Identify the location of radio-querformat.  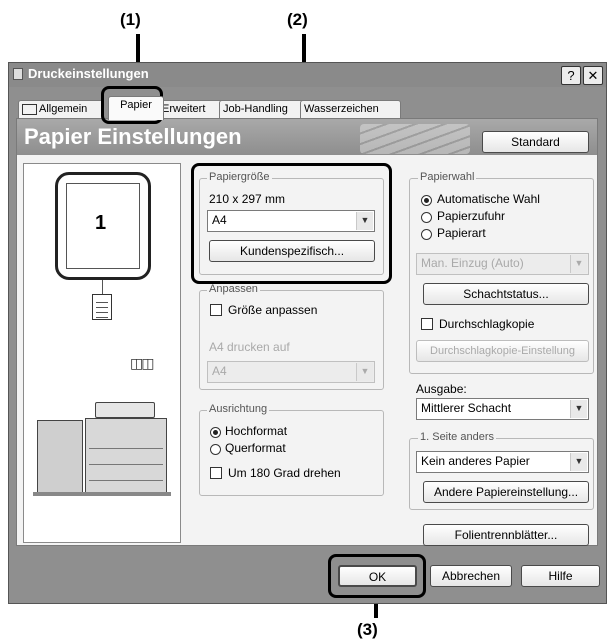
(215, 449).